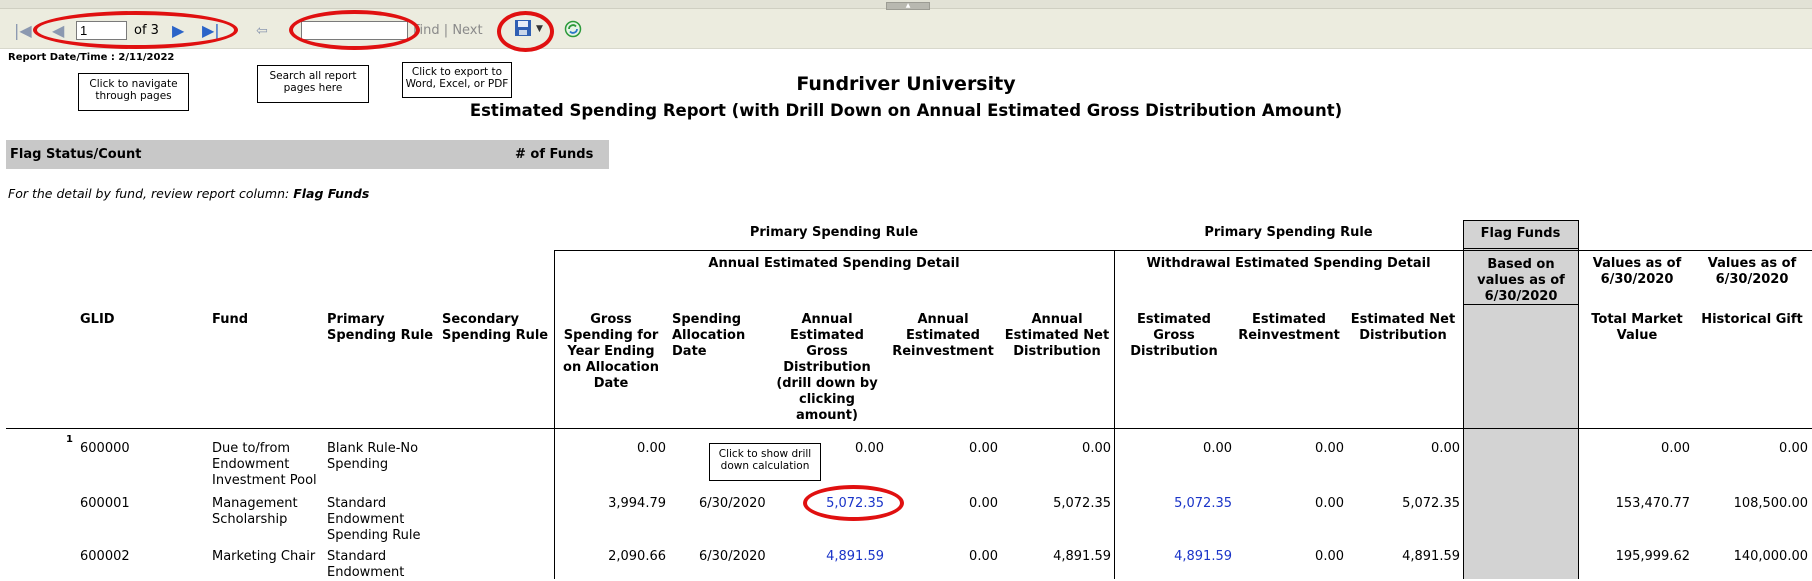 This screenshot has width=1812, height=581. I want to click on row-annual-net: 5,072.35, so click(1082, 503).